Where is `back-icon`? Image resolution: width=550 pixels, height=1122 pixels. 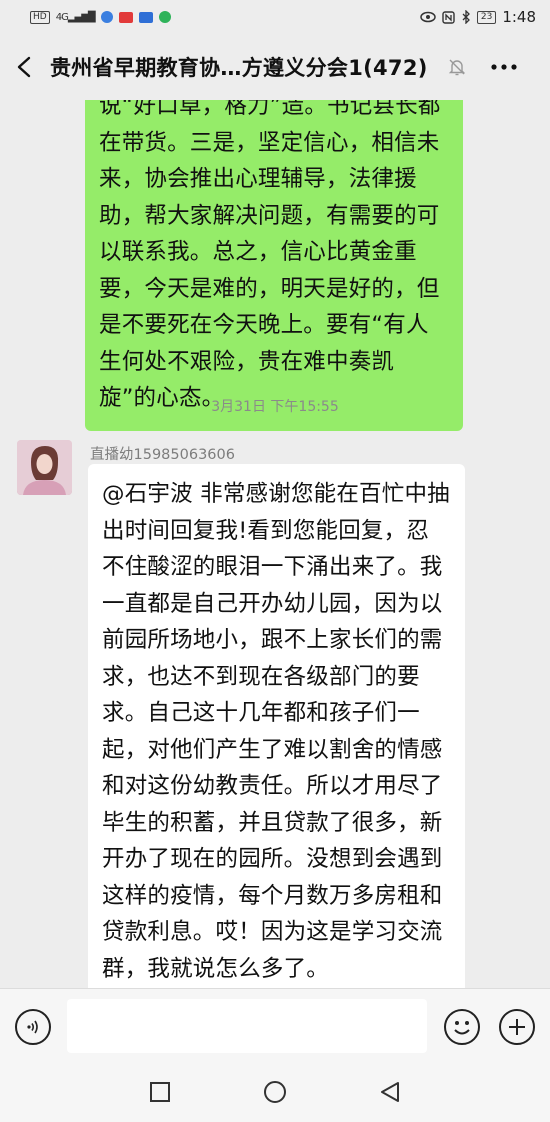
back-icon is located at coordinates (24, 67).